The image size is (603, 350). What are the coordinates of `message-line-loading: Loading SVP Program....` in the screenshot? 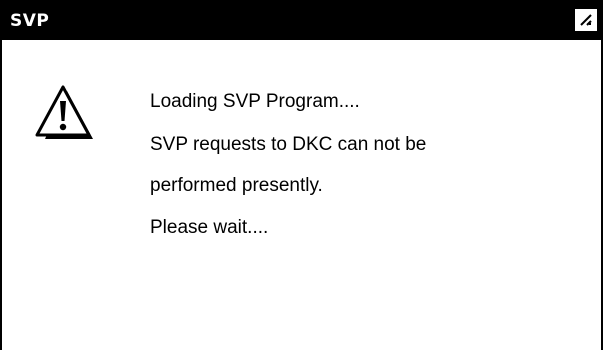 It's located at (255, 101).